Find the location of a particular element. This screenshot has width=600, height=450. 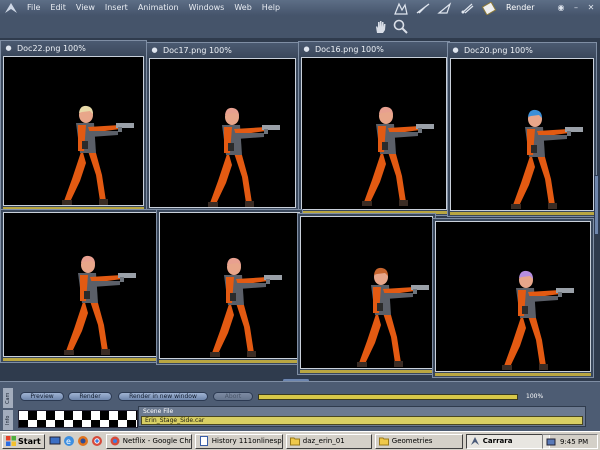

render-progress-fill is located at coordinates (388, 397).